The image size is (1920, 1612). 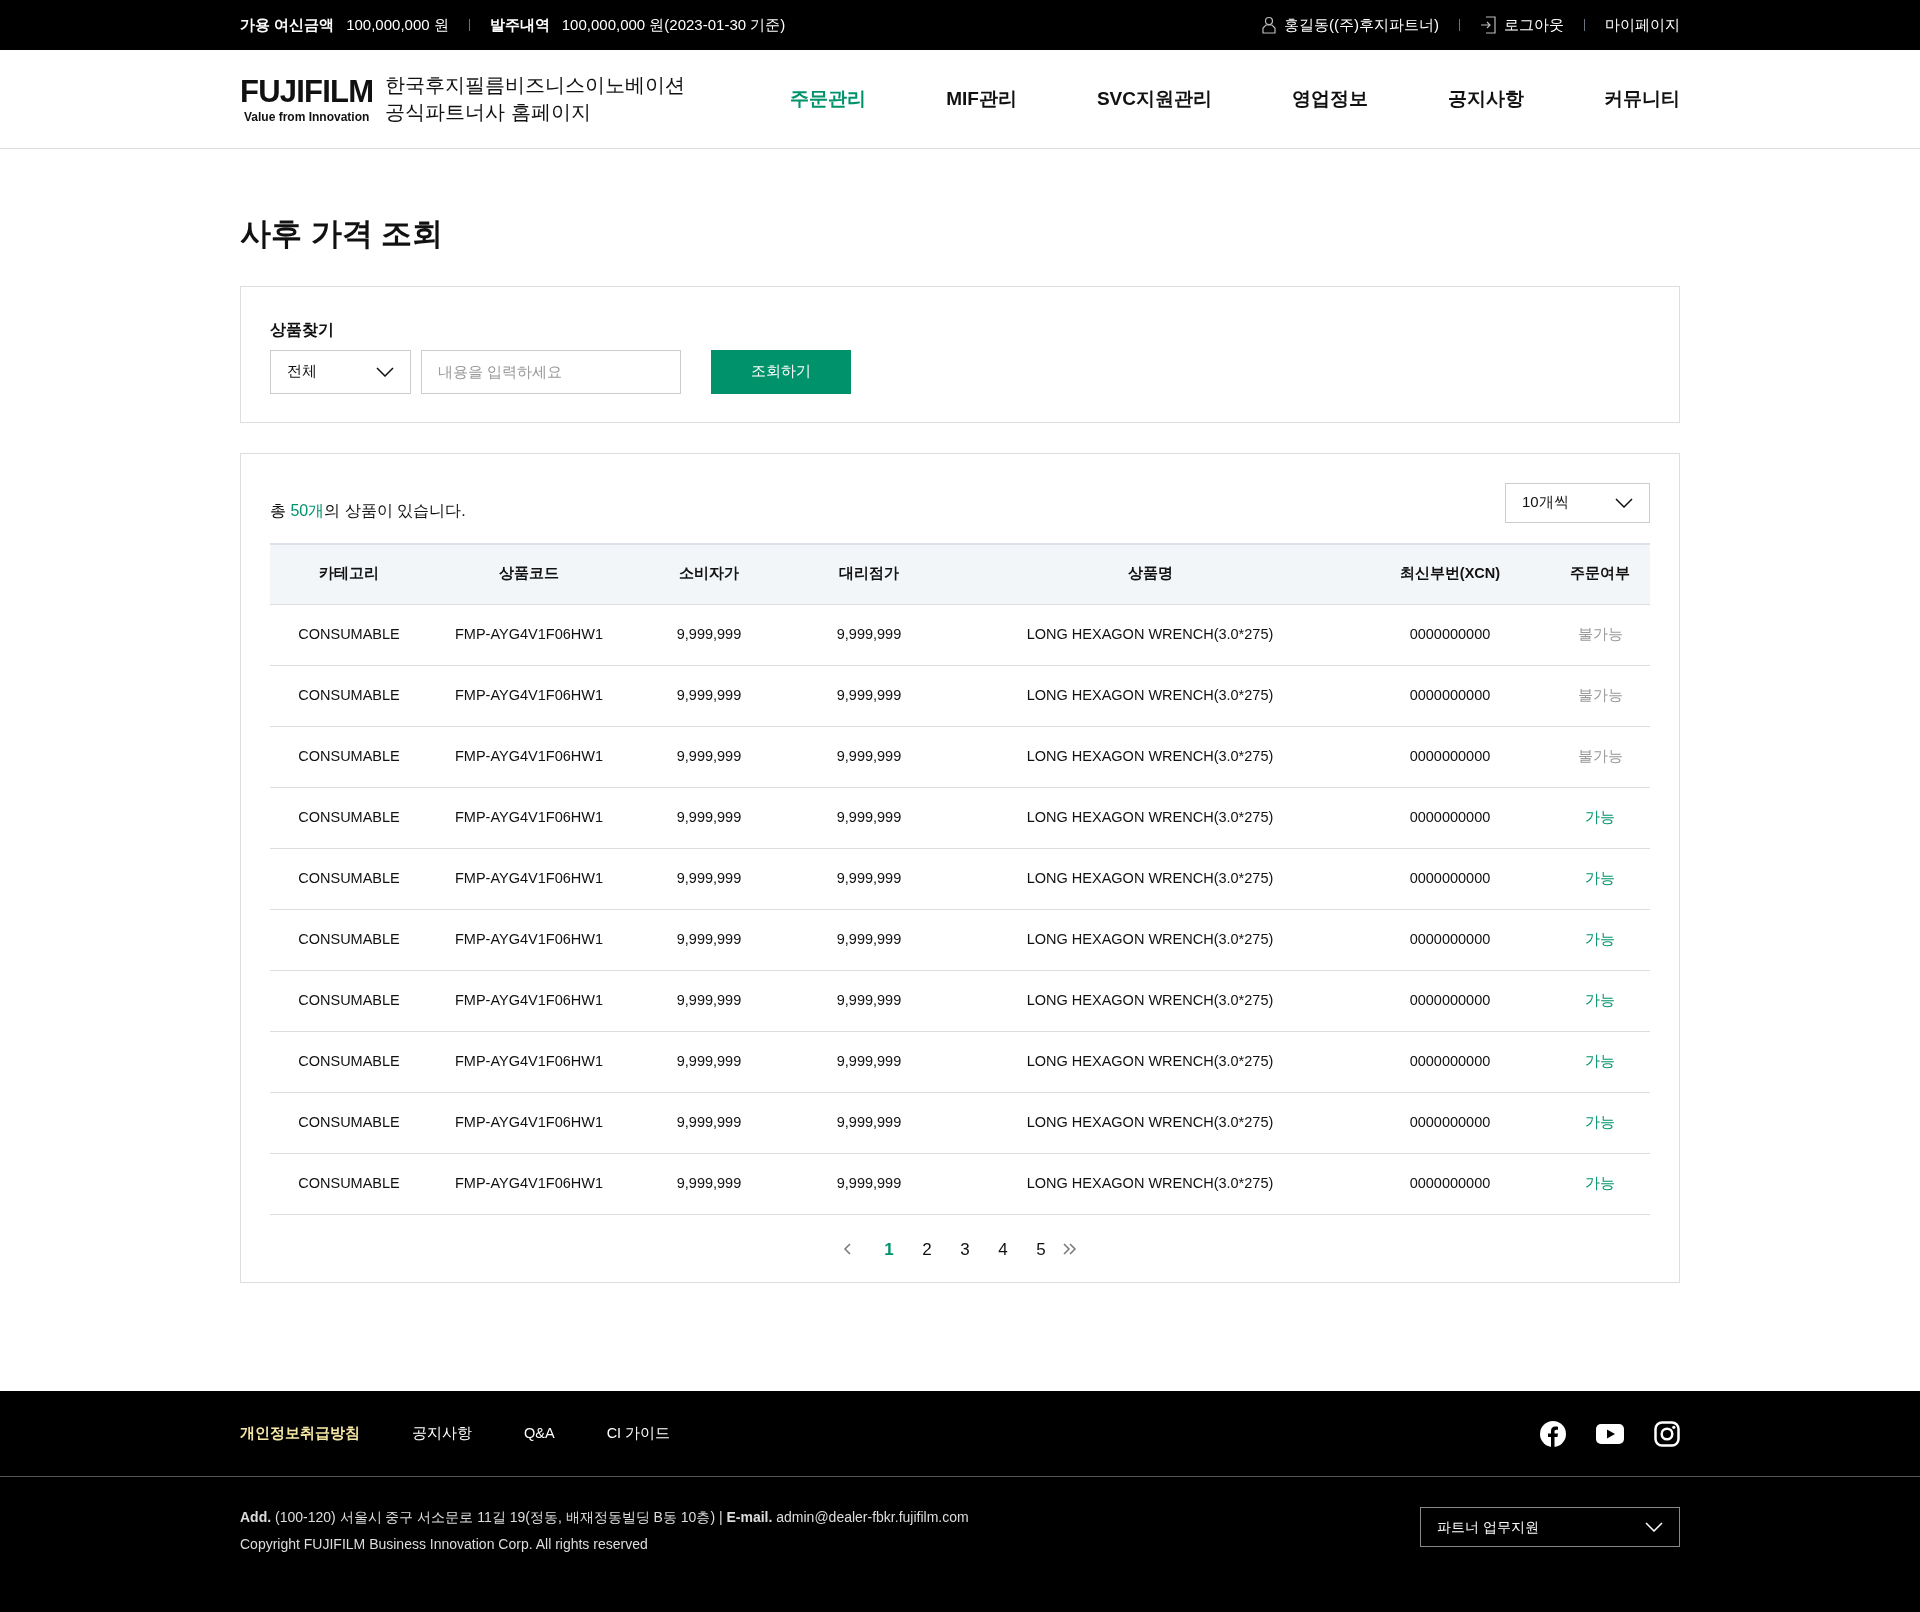 What do you see at coordinates (828, 99) in the screenshot?
I see `nav-item: 주문관리` at bounding box center [828, 99].